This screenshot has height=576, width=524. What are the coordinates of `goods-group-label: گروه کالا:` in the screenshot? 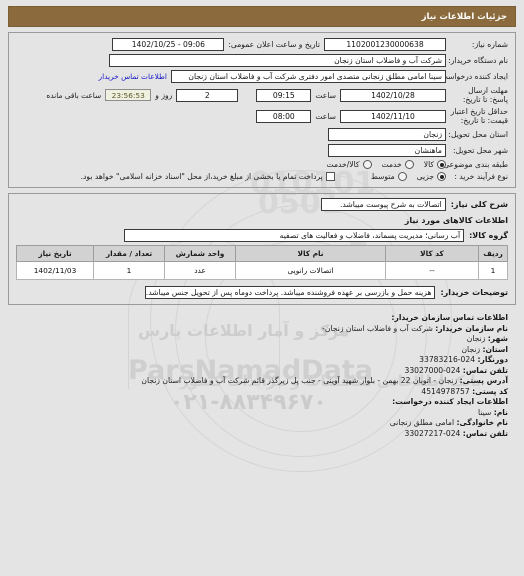 It's located at (488, 235).